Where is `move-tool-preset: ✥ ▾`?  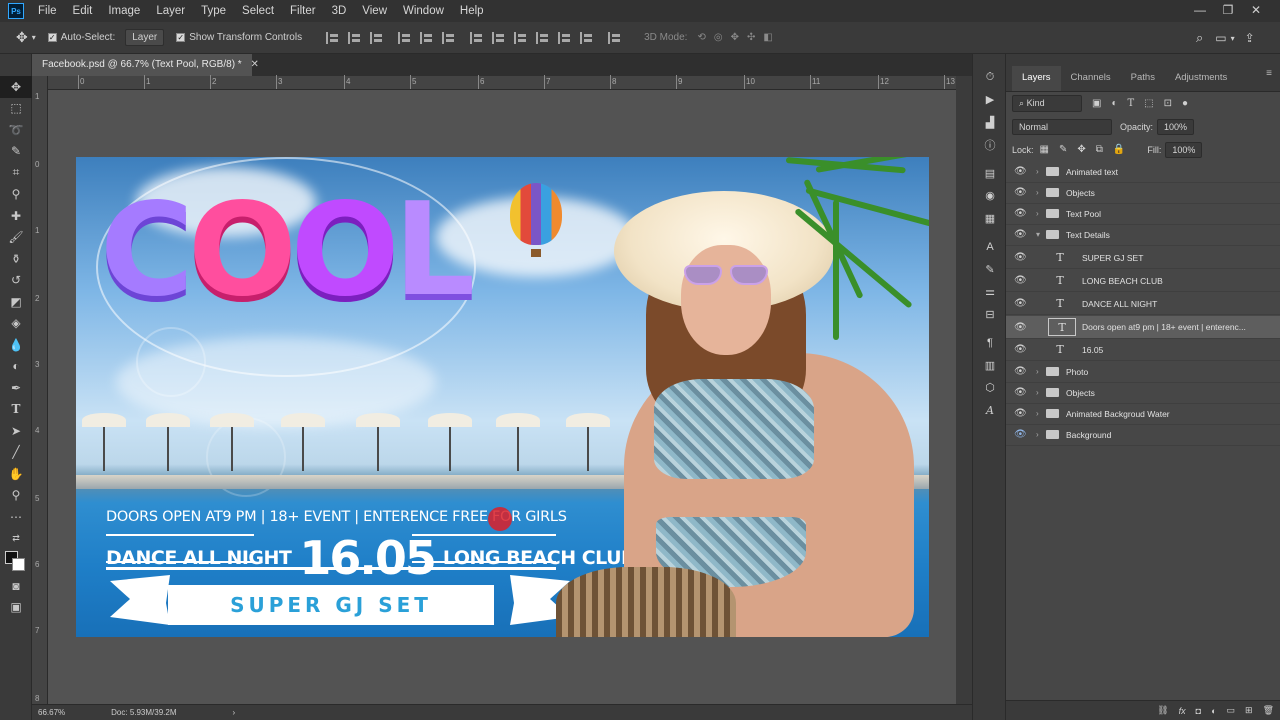
move-tool-preset: ✥ ▾ is located at coordinates (26, 37).